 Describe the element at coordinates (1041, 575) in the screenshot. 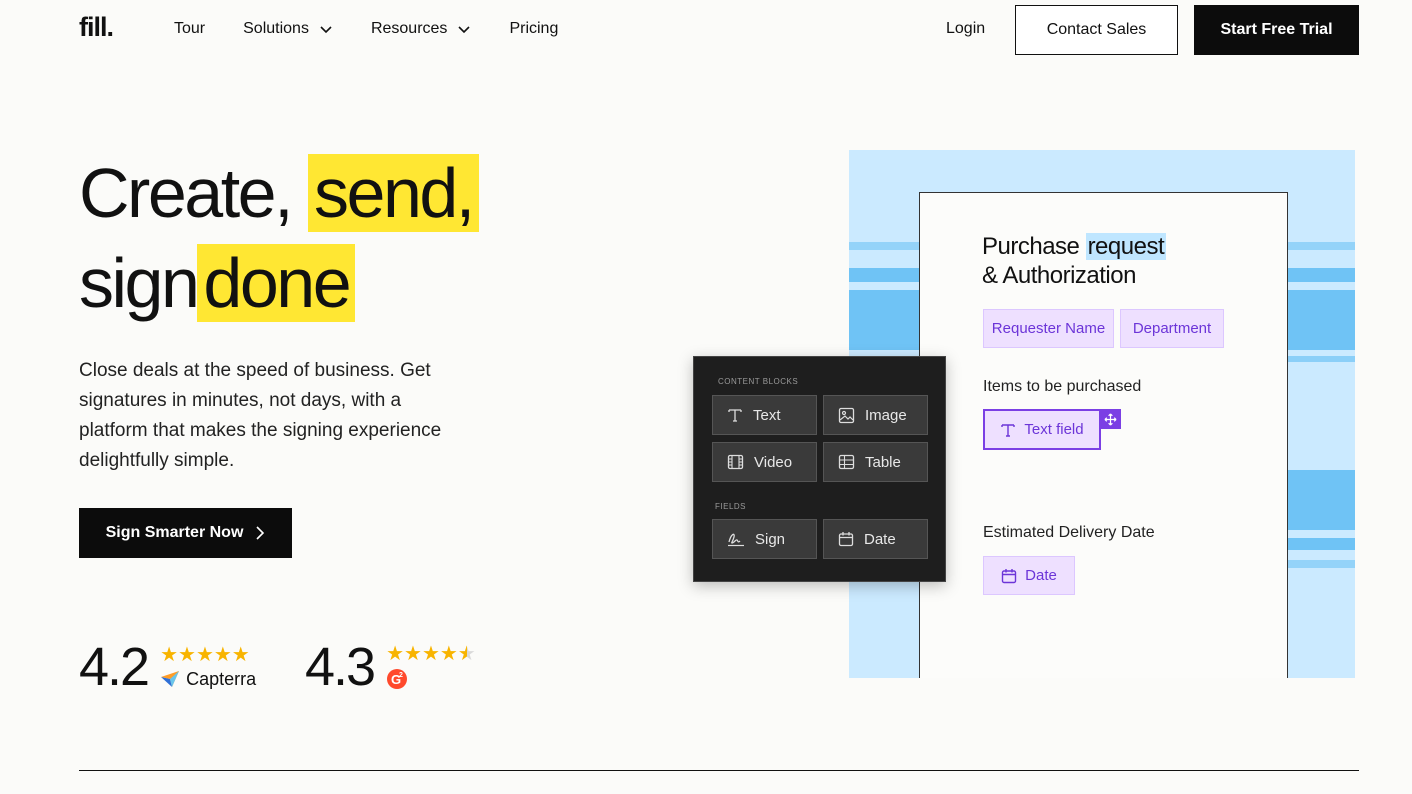

I see `date-chip-label: Date` at that location.